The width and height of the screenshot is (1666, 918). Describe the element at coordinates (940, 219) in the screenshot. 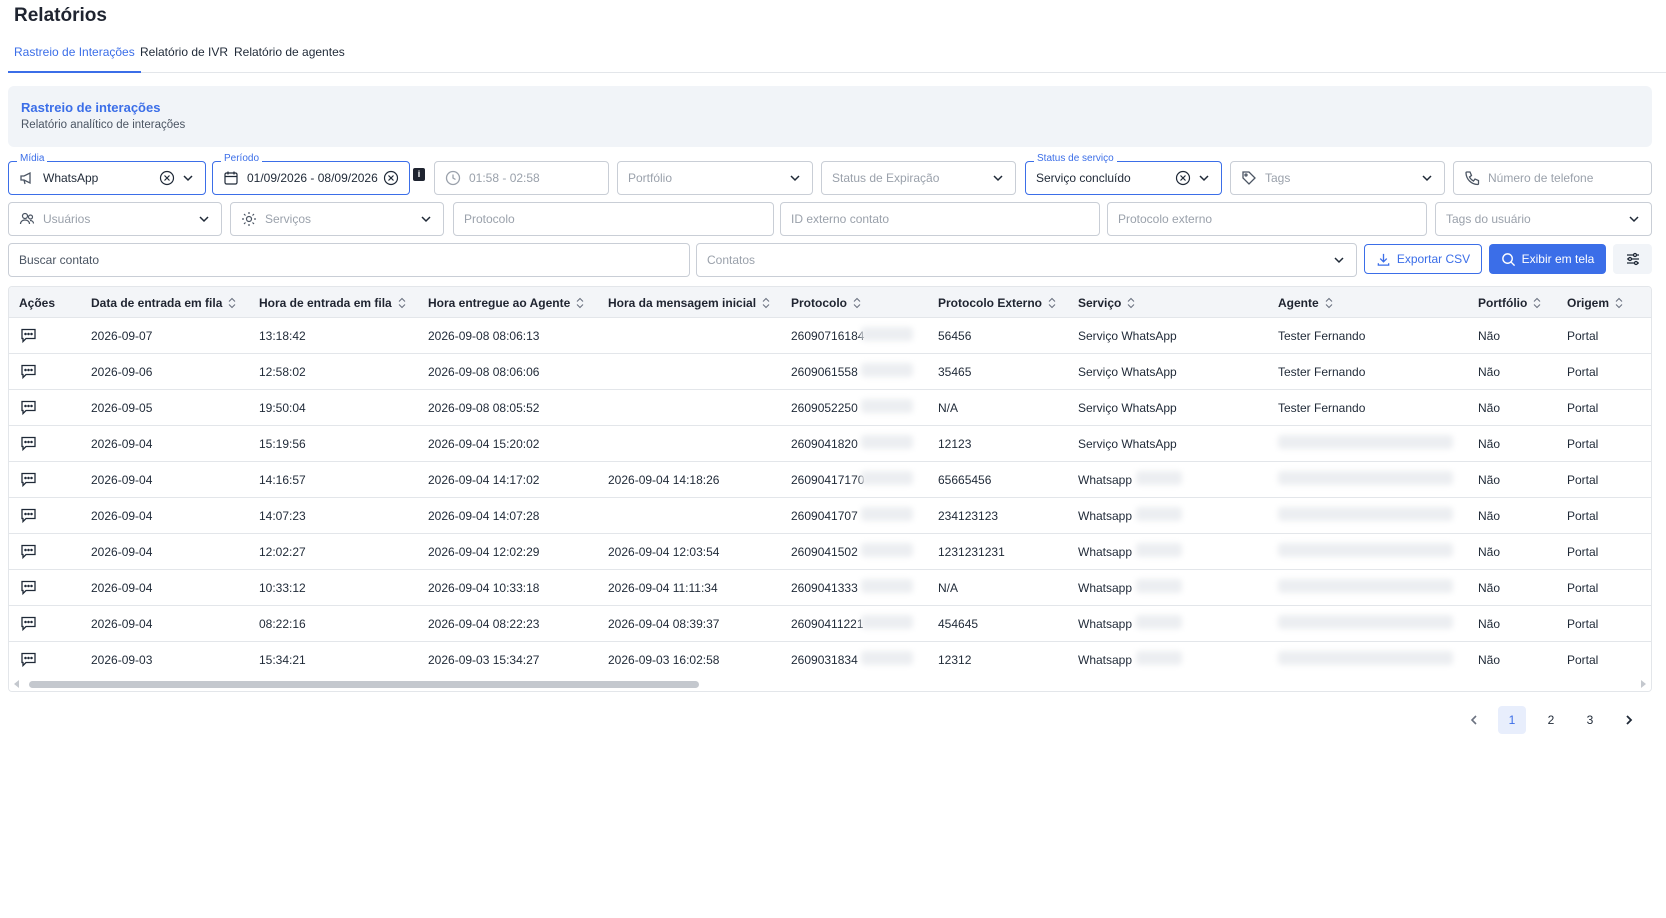

I see `id-externo-input: ID externo contato` at that location.